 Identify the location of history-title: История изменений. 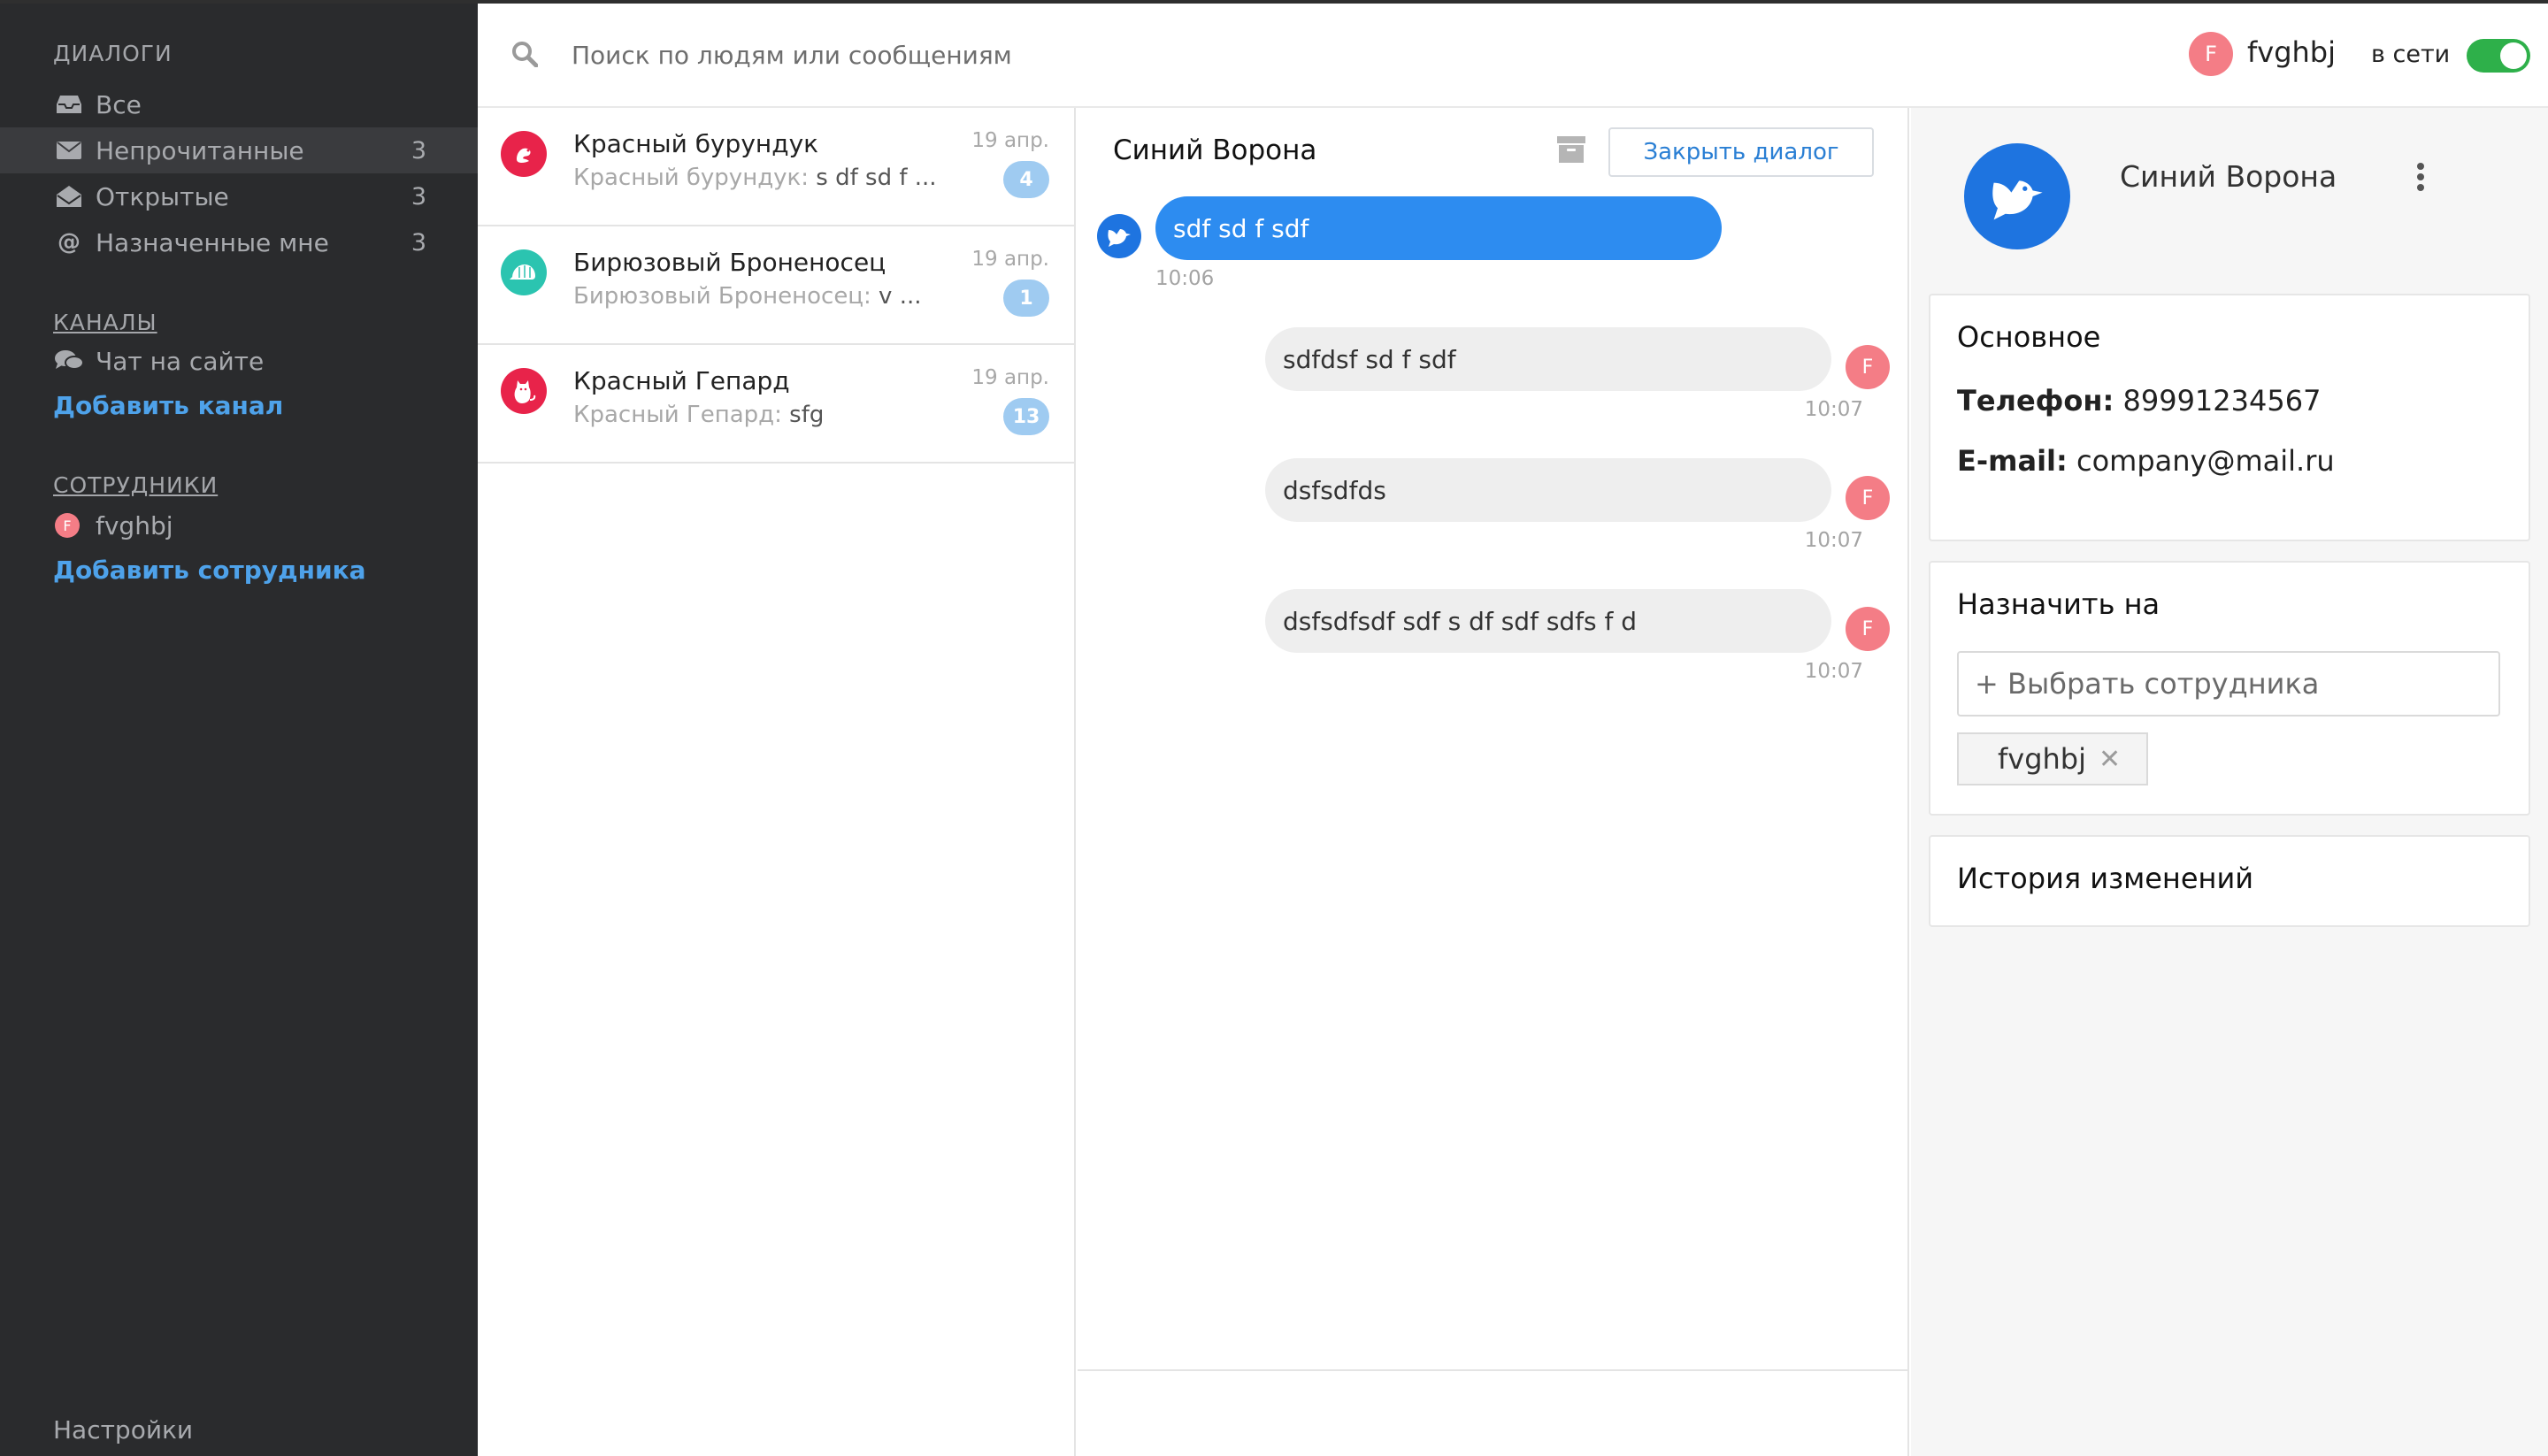
(2105, 878).